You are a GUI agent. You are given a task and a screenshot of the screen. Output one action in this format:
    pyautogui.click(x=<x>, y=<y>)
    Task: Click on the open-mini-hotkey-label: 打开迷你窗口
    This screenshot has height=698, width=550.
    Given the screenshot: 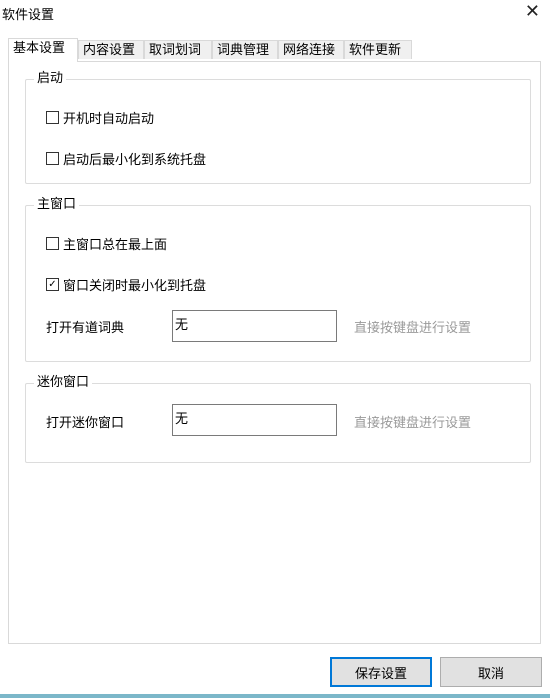 What is the action you would take?
    pyautogui.click(x=85, y=423)
    